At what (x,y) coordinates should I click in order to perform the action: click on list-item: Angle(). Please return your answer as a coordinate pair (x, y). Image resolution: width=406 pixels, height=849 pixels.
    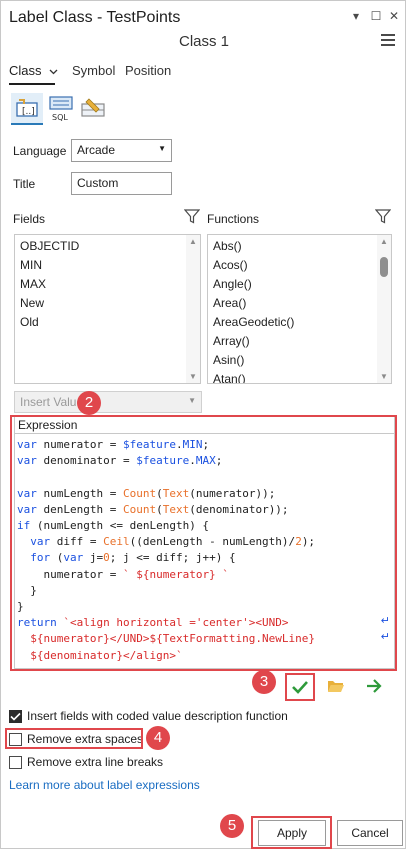
    Looking at the image, I should click on (299, 284).